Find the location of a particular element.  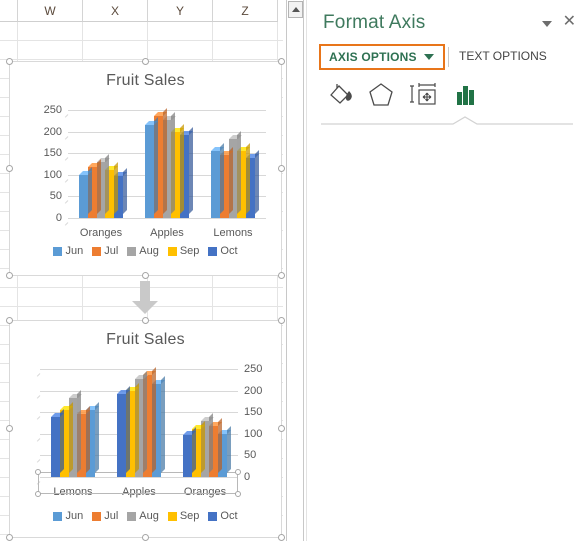

chart-handle-tc is located at coordinates (145, 61).